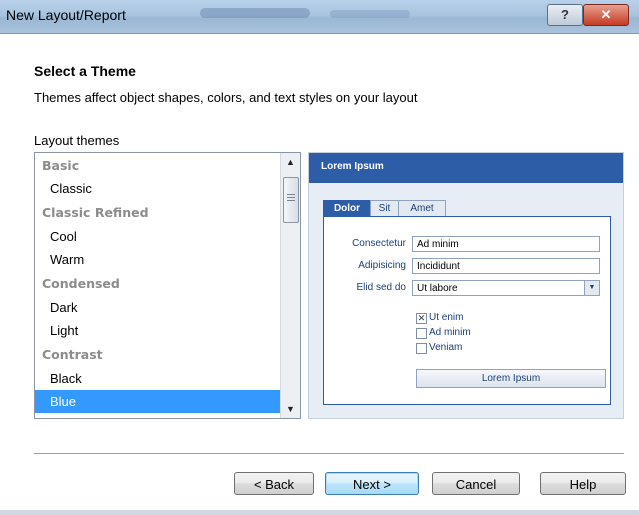 The image size is (639, 515). What do you see at coordinates (319, 17) in the screenshot?
I see `title-bar: New Layout/Report ? ✕` at bounding box center [319, 17].